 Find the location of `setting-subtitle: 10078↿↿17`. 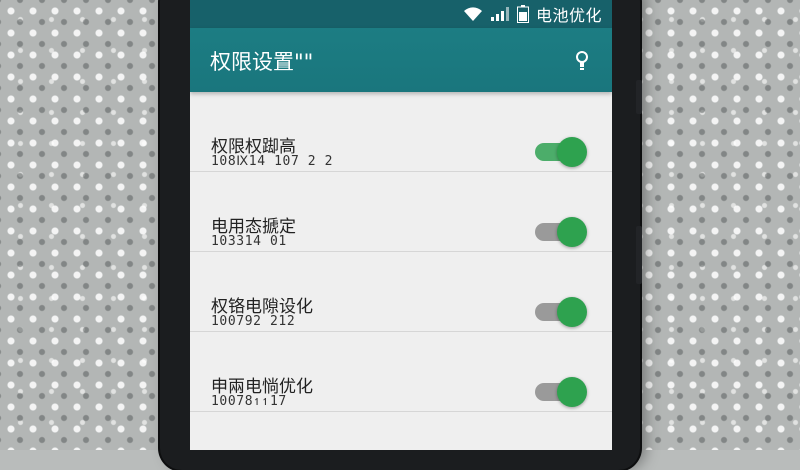

setting-subtitle: 10078↿↿17 is located at coordinates (249, 401).